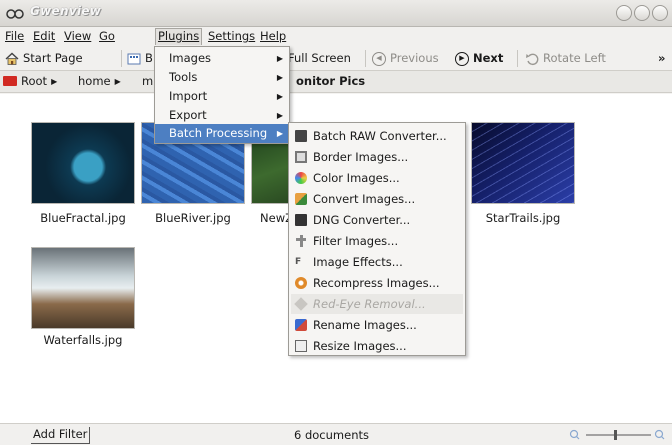 This screenshot has width=672, height=445. What do you see at coordinates (301, 304) in the screenshot?
I see `red-eye-icon` at bounding box center [301, 304].